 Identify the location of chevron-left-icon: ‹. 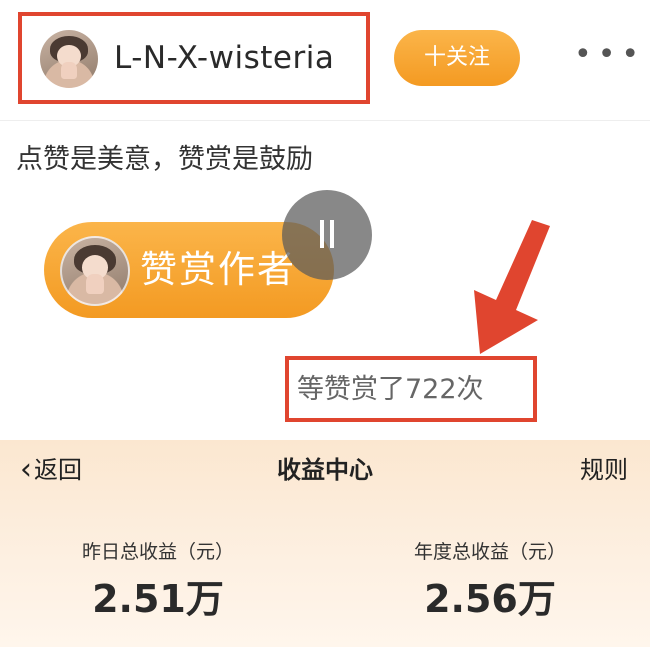
(26, 469).